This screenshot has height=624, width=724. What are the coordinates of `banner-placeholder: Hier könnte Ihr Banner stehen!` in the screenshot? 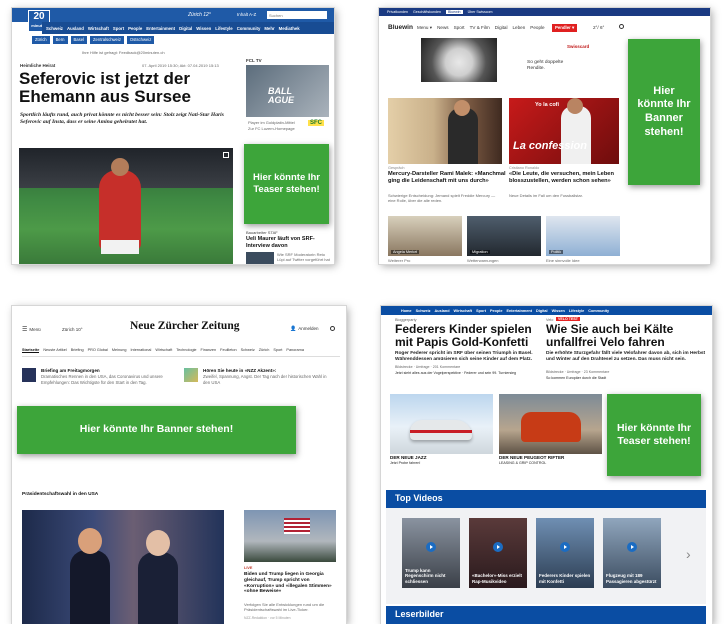 It's located at (664, 112).